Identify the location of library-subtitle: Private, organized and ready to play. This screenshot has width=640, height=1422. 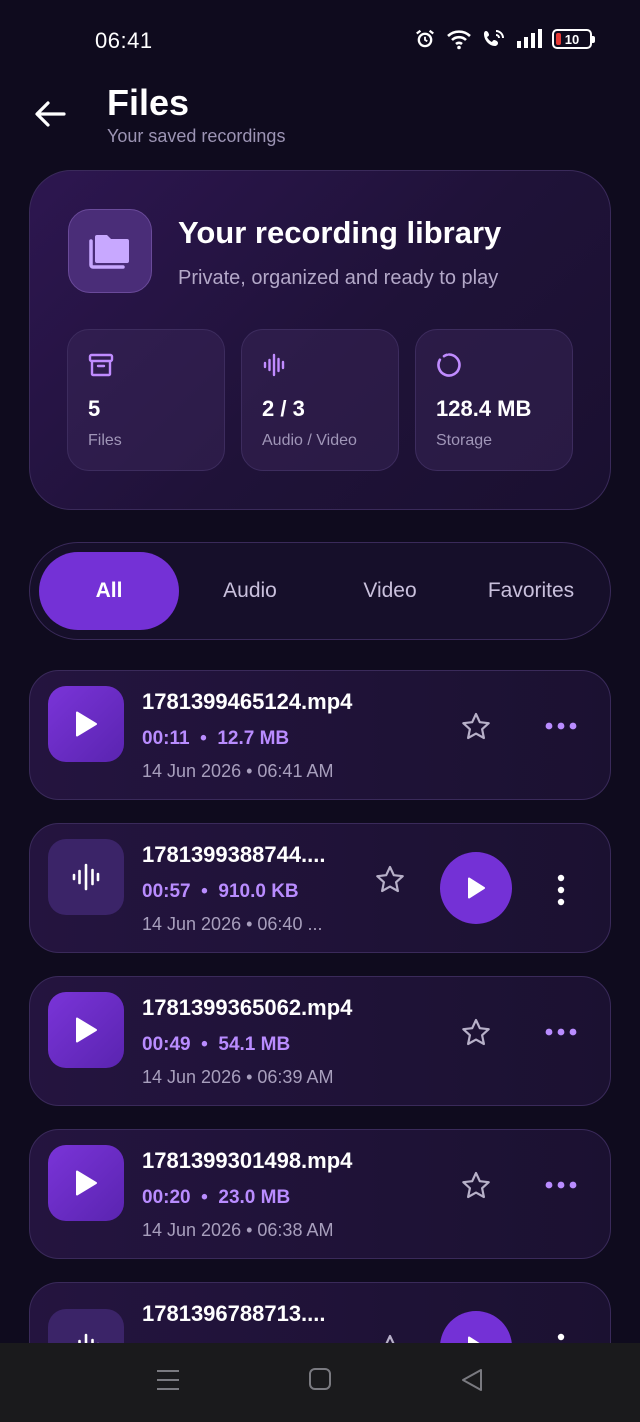
(338, 278).